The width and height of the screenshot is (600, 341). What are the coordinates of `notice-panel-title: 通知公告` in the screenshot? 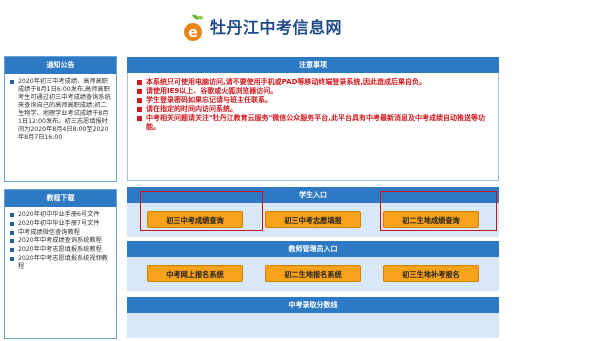 It's located at (60, 65).